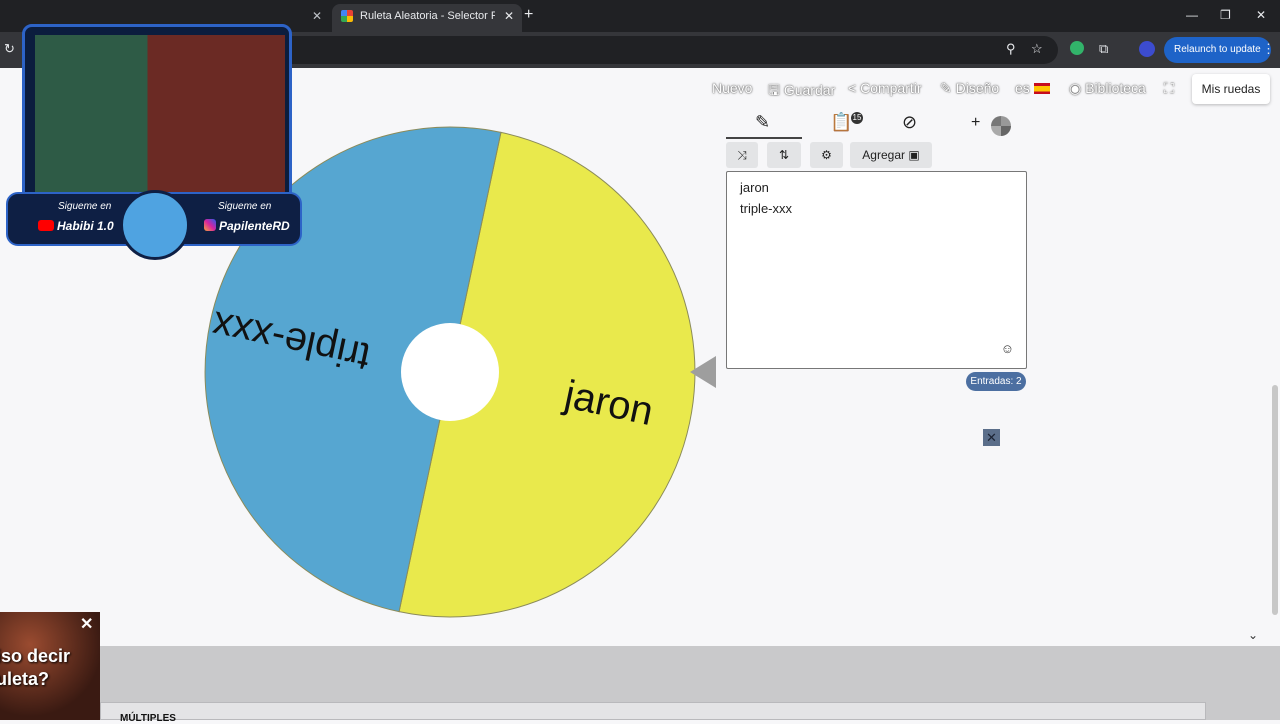 This screenshot has width=1280, height=724. What do you see at coordinates (876, 126) in the screenshot?
I see `editor-tabs: ✎ 📋 ⊘ +` at bounding box center [876, 126].